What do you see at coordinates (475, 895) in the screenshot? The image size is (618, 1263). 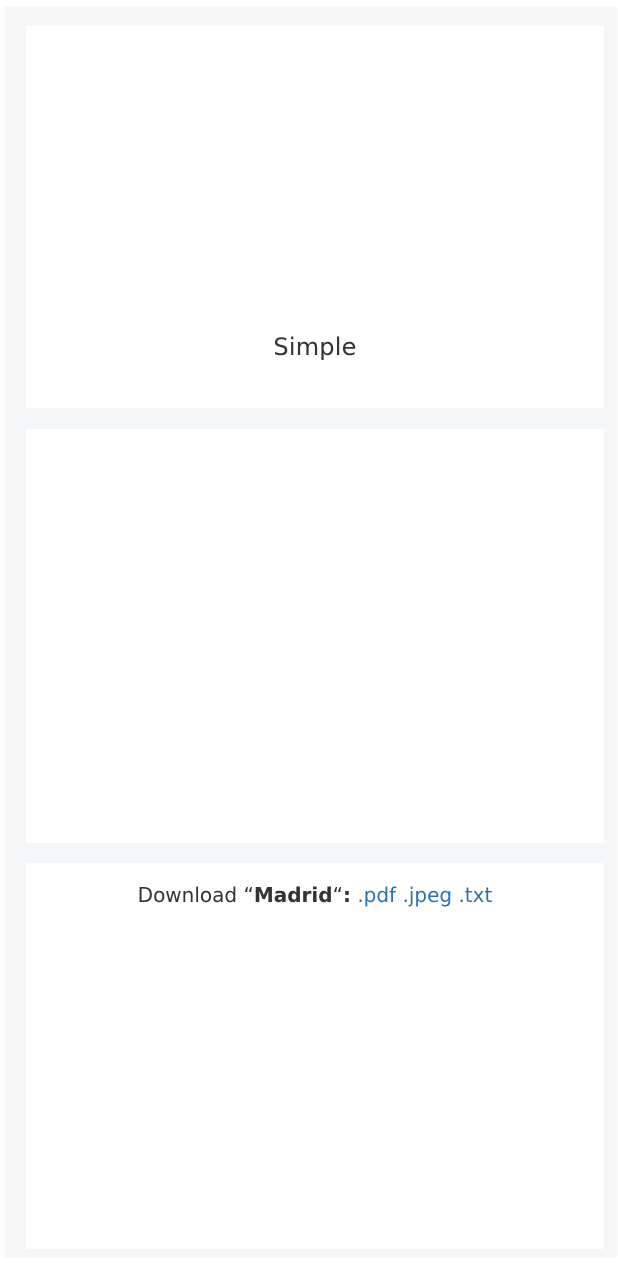 I see `download-txt-link: .txt` at bounding box center [475, 895].